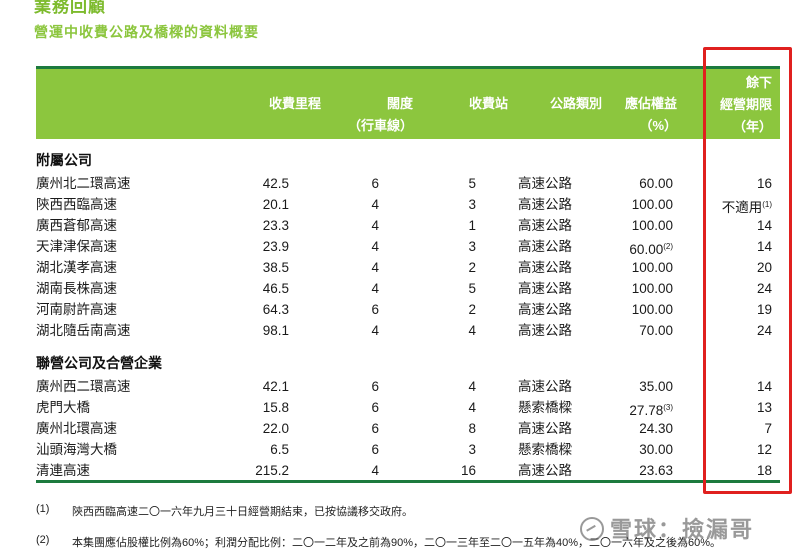  I want to click on remaining-term-cell: 16, so click(764, 183).